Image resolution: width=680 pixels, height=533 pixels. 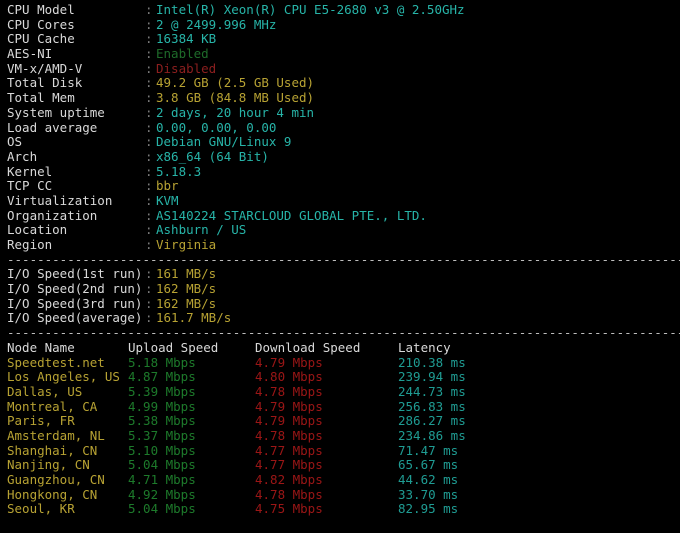 What do you see at coordinates (15, 142) in the screenshot?
I see `system-info-label: OS` at bounding box center [15, 142].